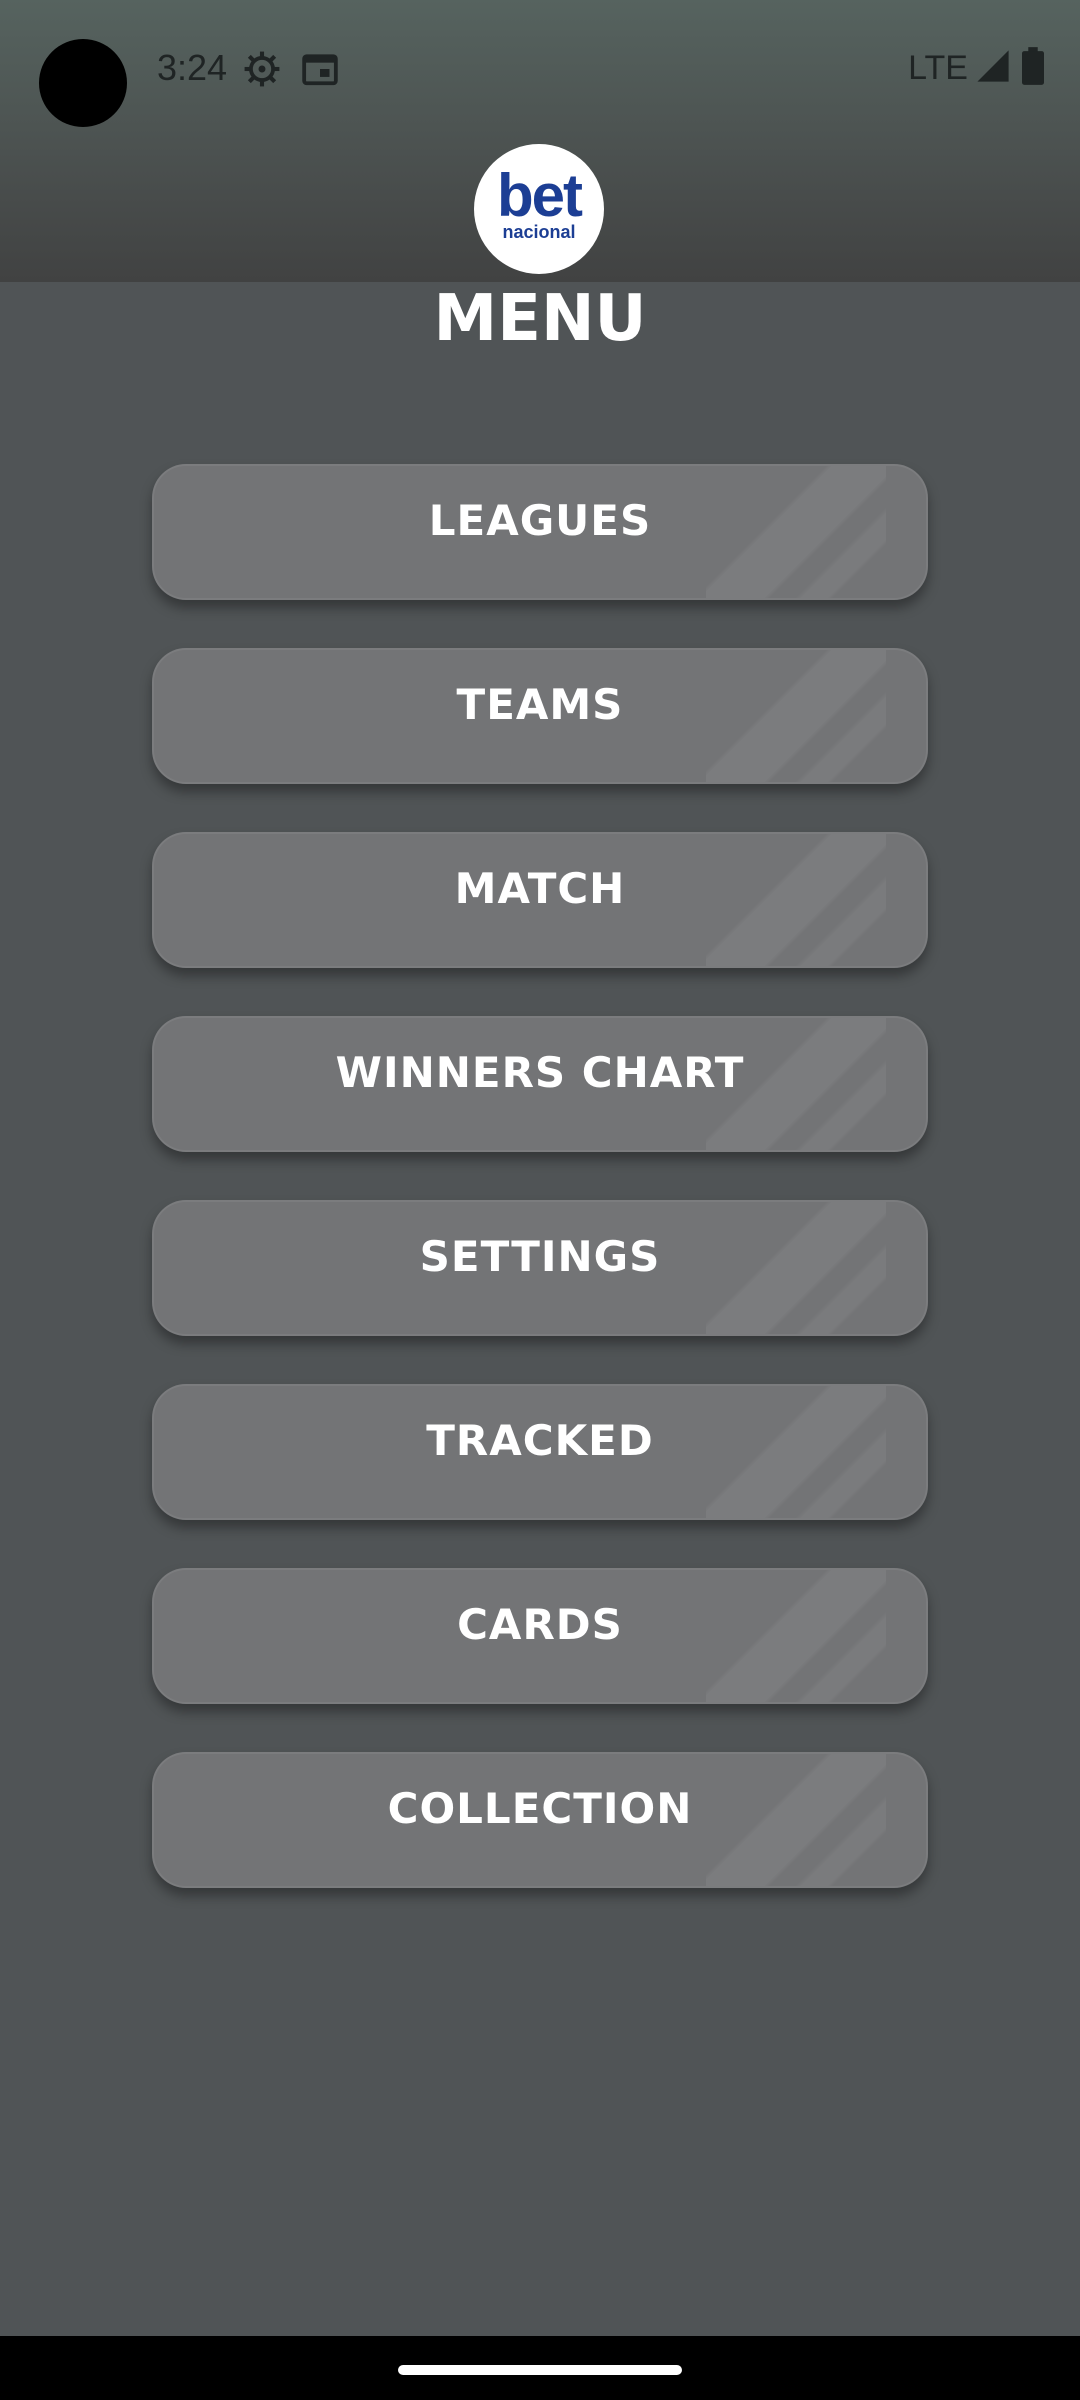 The image size is (1080, 2400). I want to click on page-title: MENU, so click(540, 319).